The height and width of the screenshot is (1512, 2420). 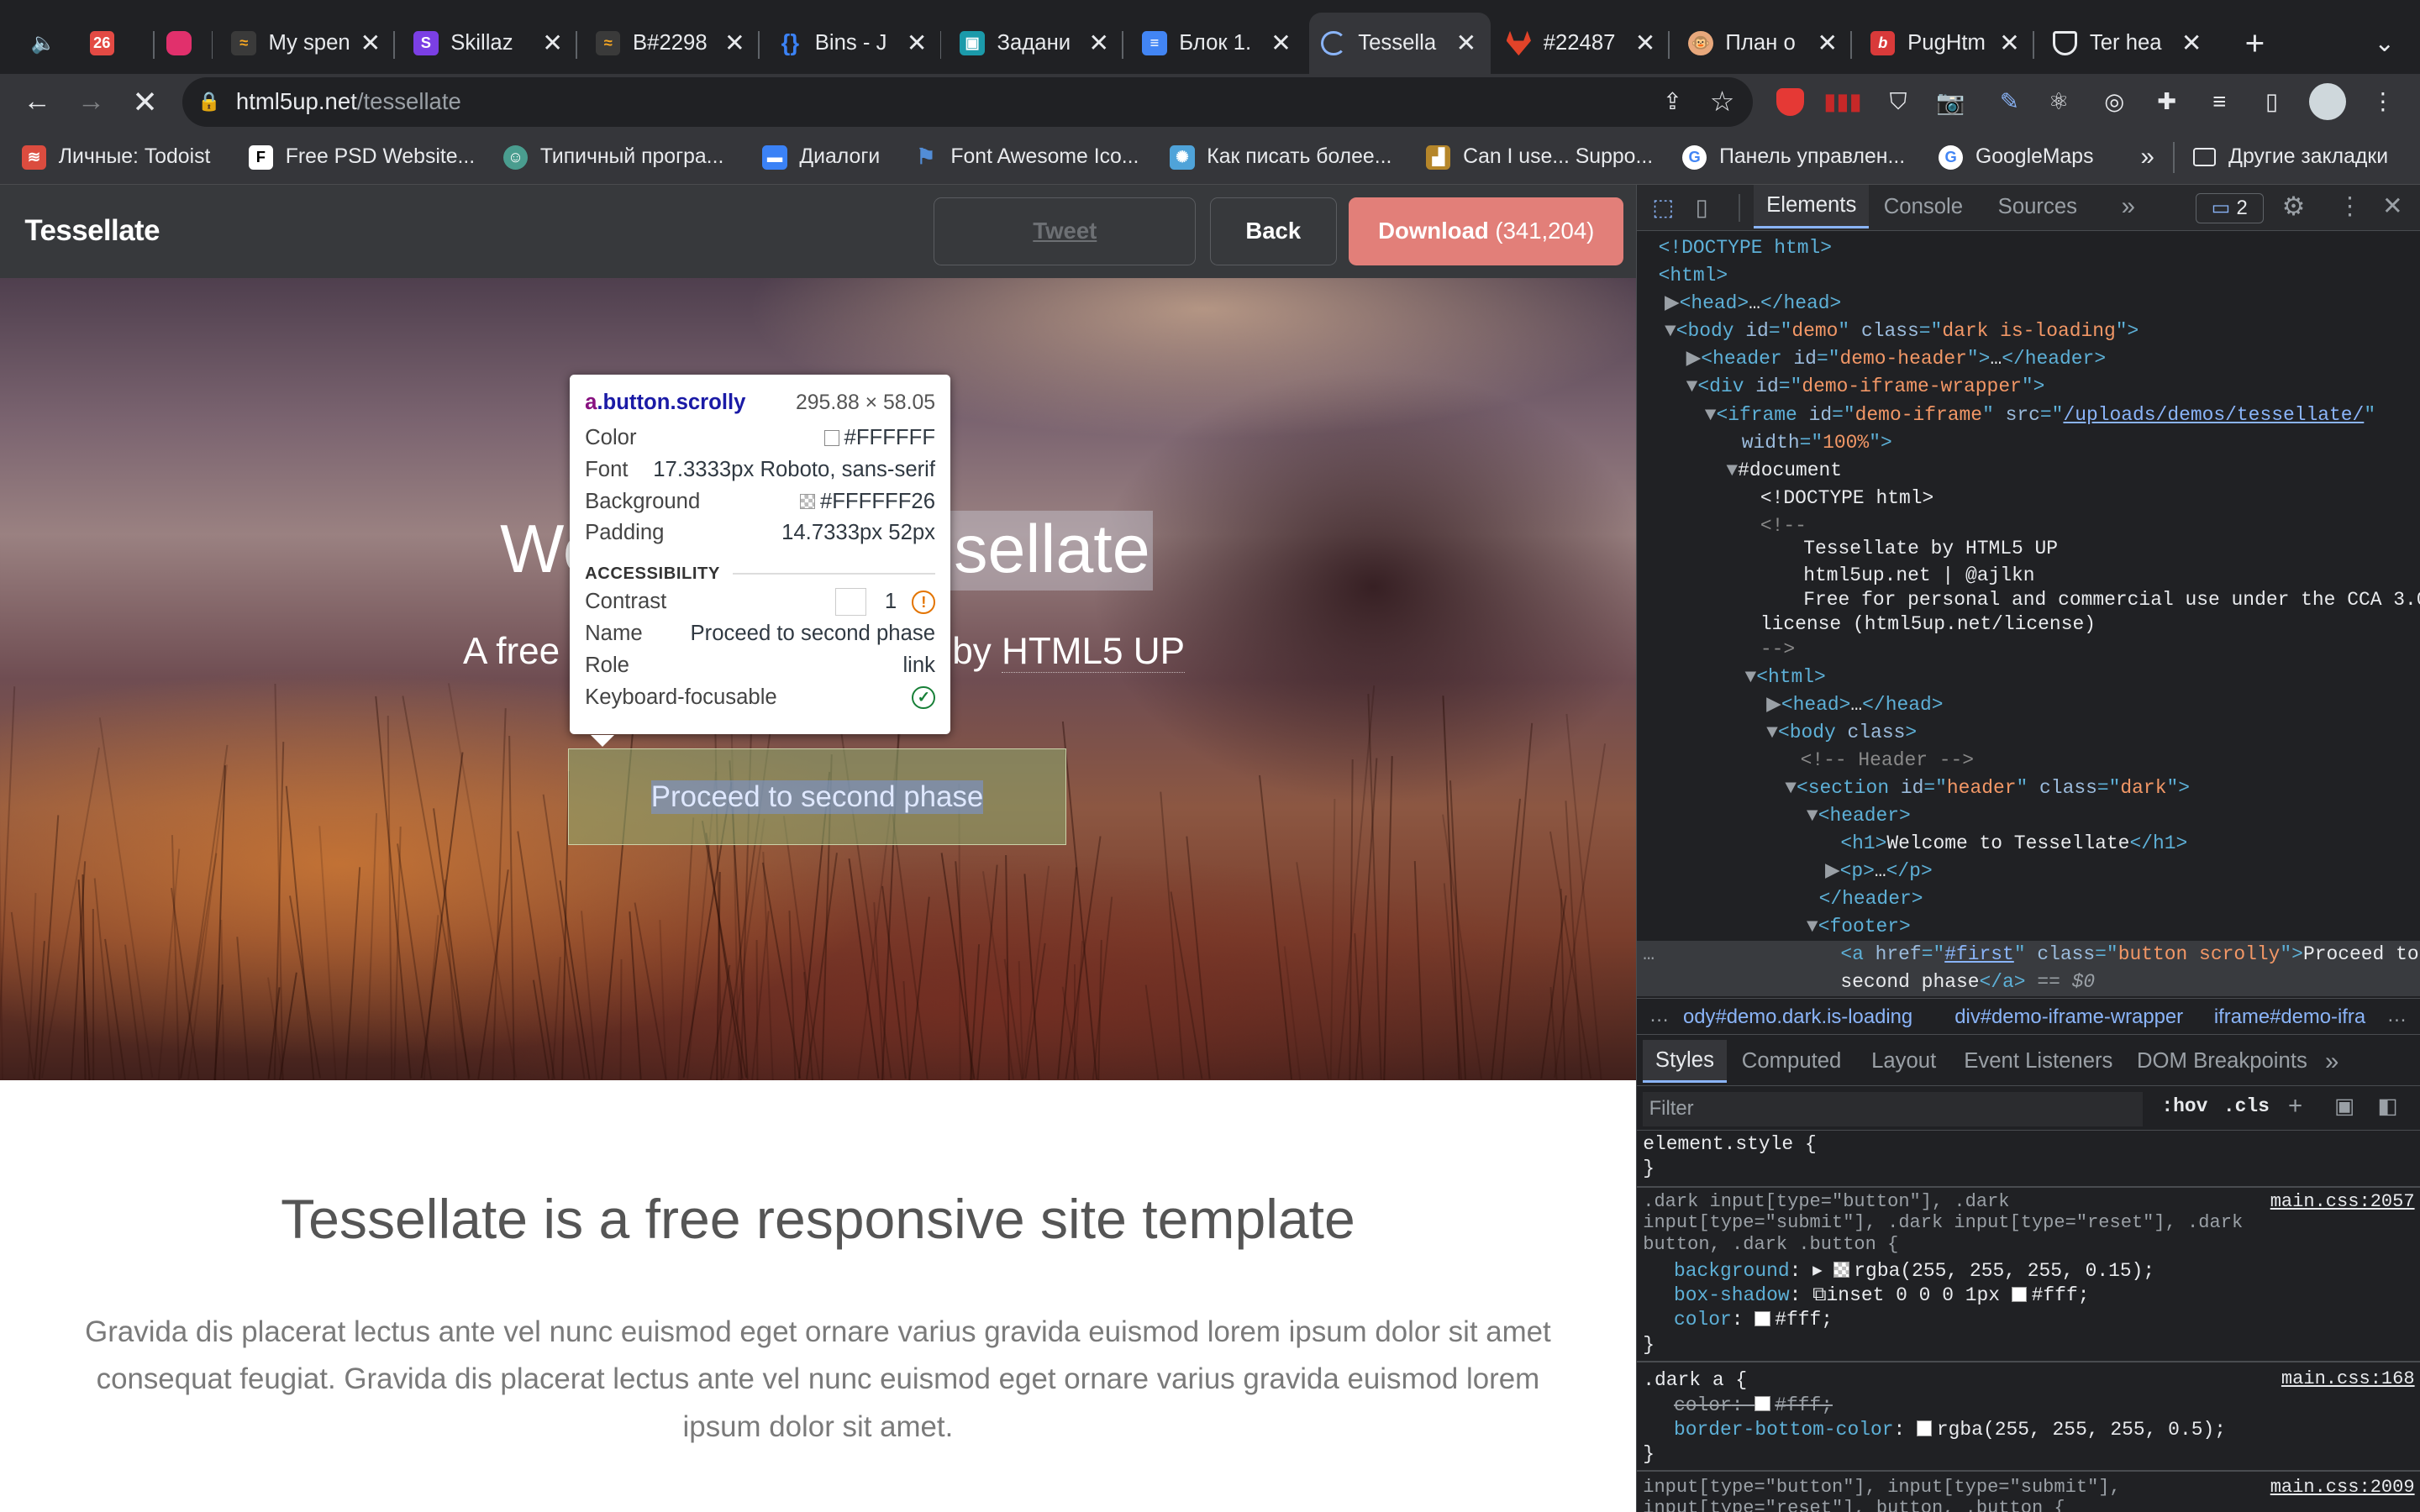 I want to click on breadcrumb-item: ody#demo.dark.is-loading, so click(x=1798, y=1017).